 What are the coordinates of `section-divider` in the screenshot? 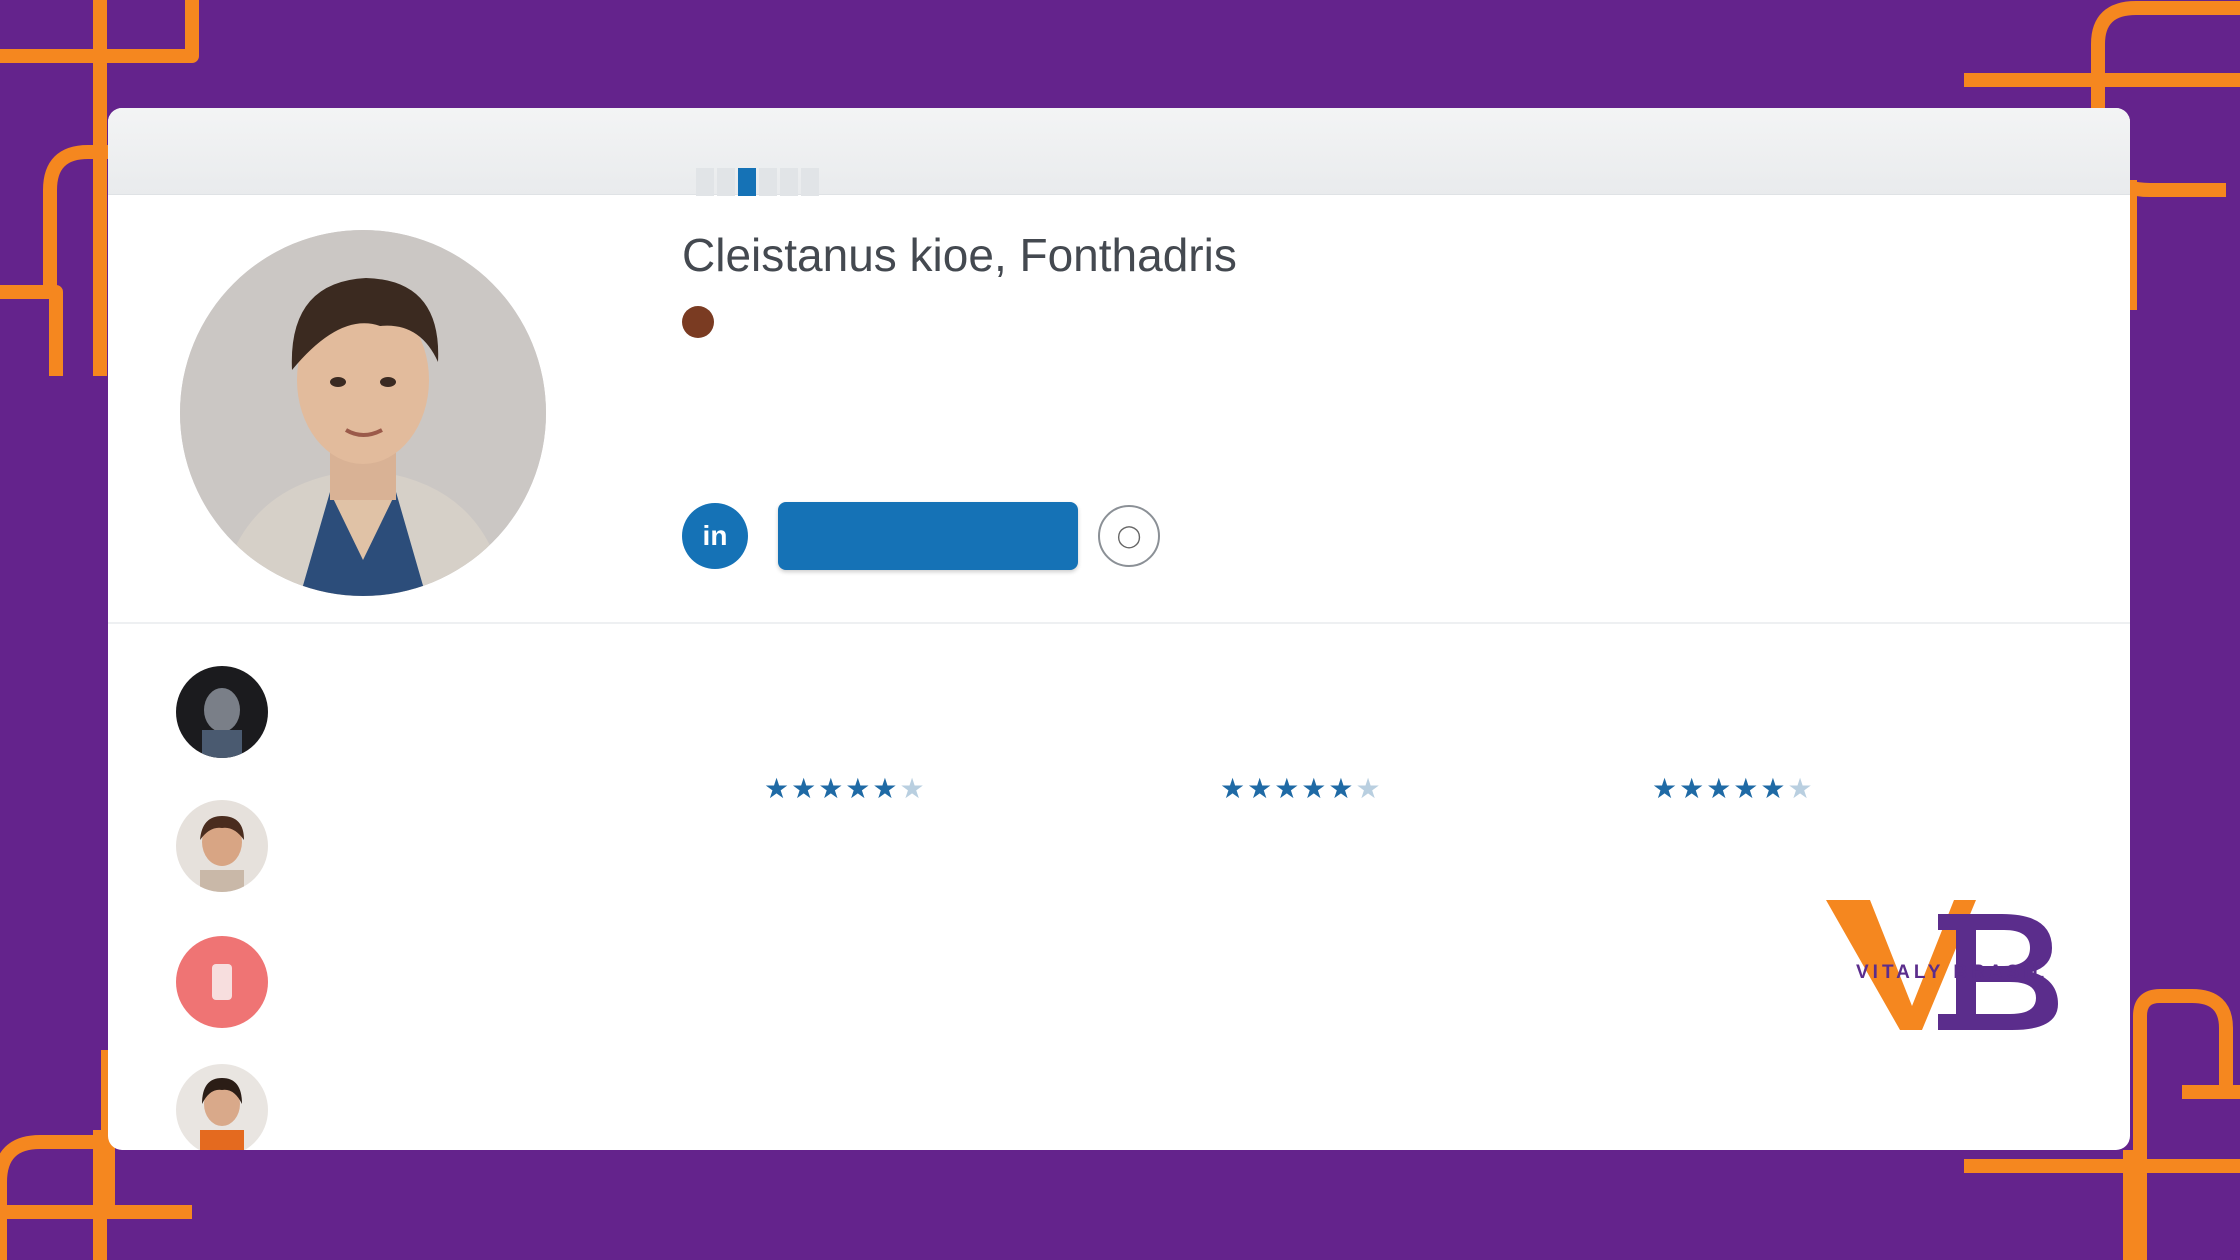 It's located at (1119, 623).